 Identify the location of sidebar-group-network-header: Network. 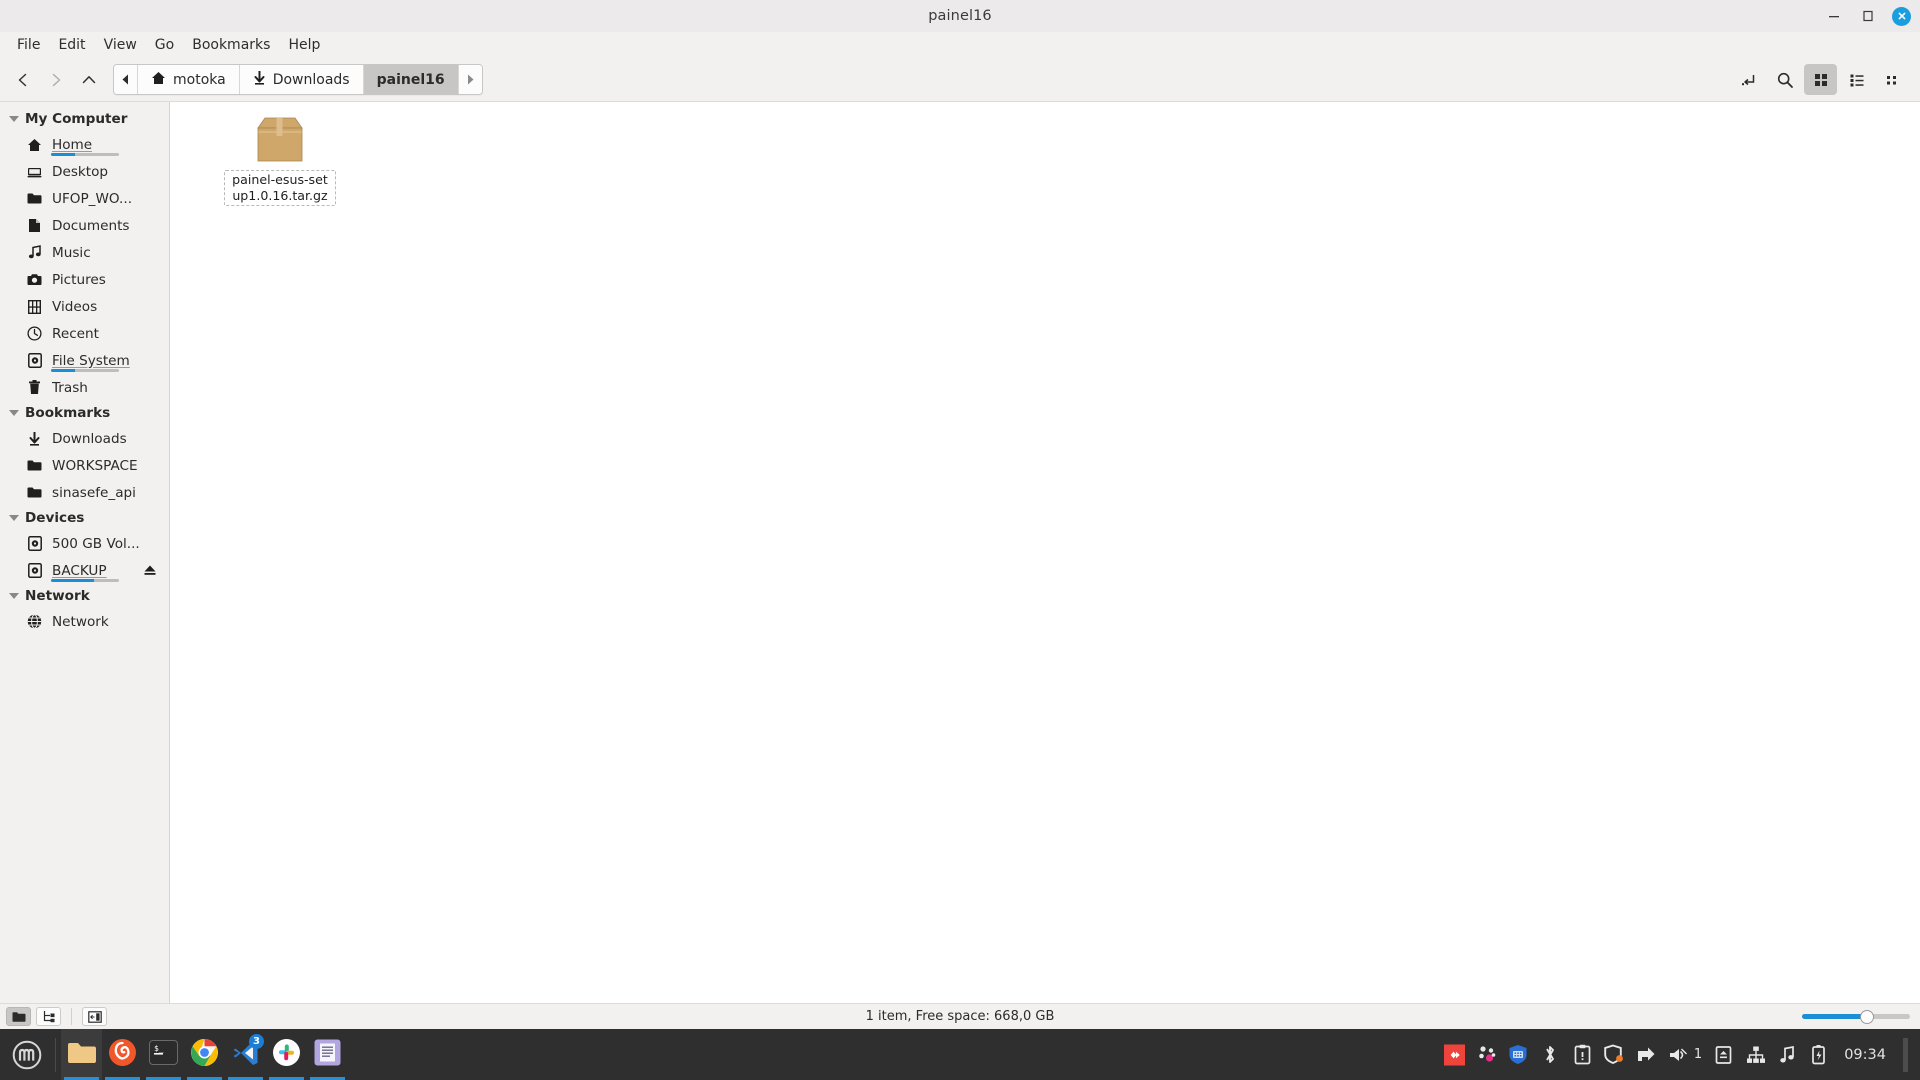
(84, 596).